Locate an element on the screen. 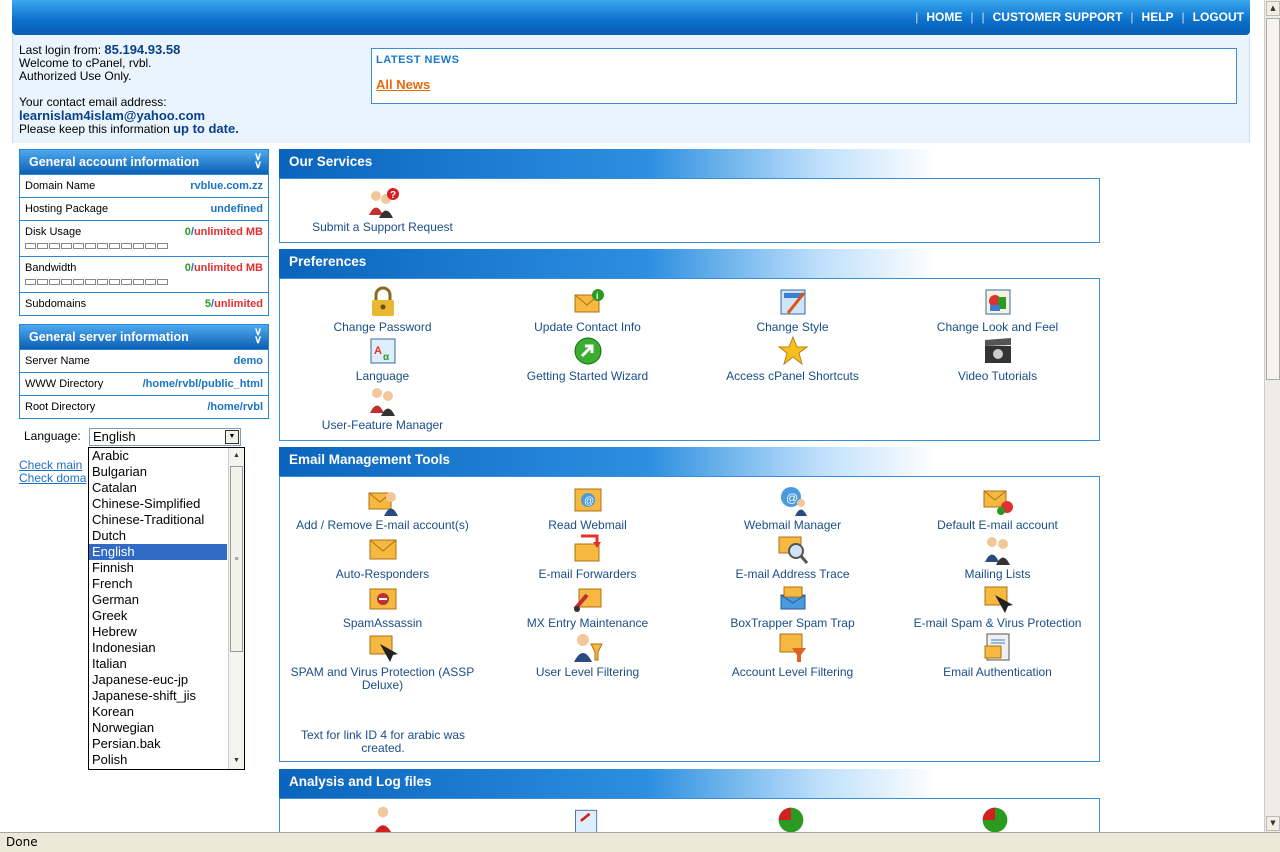 This screenshot has height=852, width=1280. language-option: Japanese-euc-jp is located at coordinates (158, 680).